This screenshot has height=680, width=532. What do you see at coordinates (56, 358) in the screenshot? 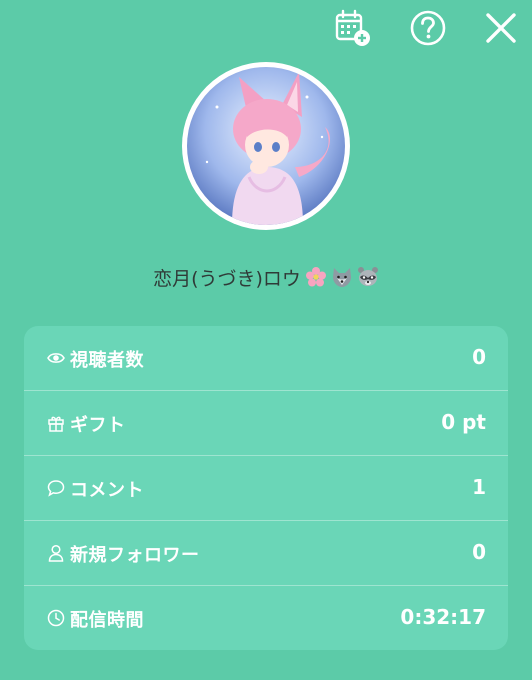
I see `eye-icon` at bounding box center [56, 358].